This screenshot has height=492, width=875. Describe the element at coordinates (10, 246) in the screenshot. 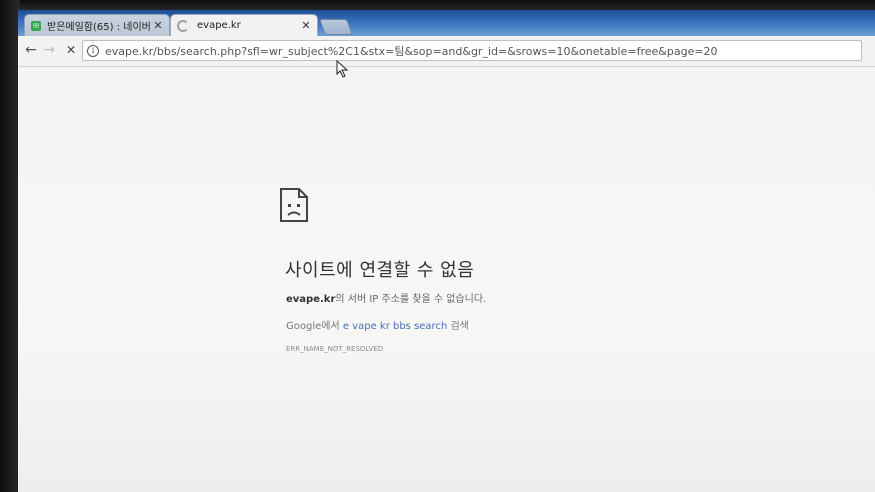

I see `monitor-bezel-left` at that location.